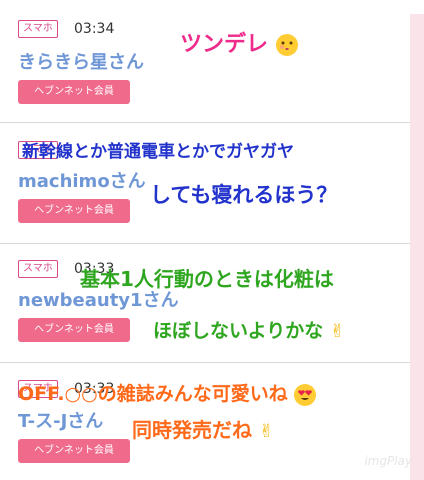 The image size is (424, 480). Describe the element at coordinates (158, 152) in the screenshot. I see `sticker-text-train: 新幹線とか普通電車とかでガヤガヤ` at that location.